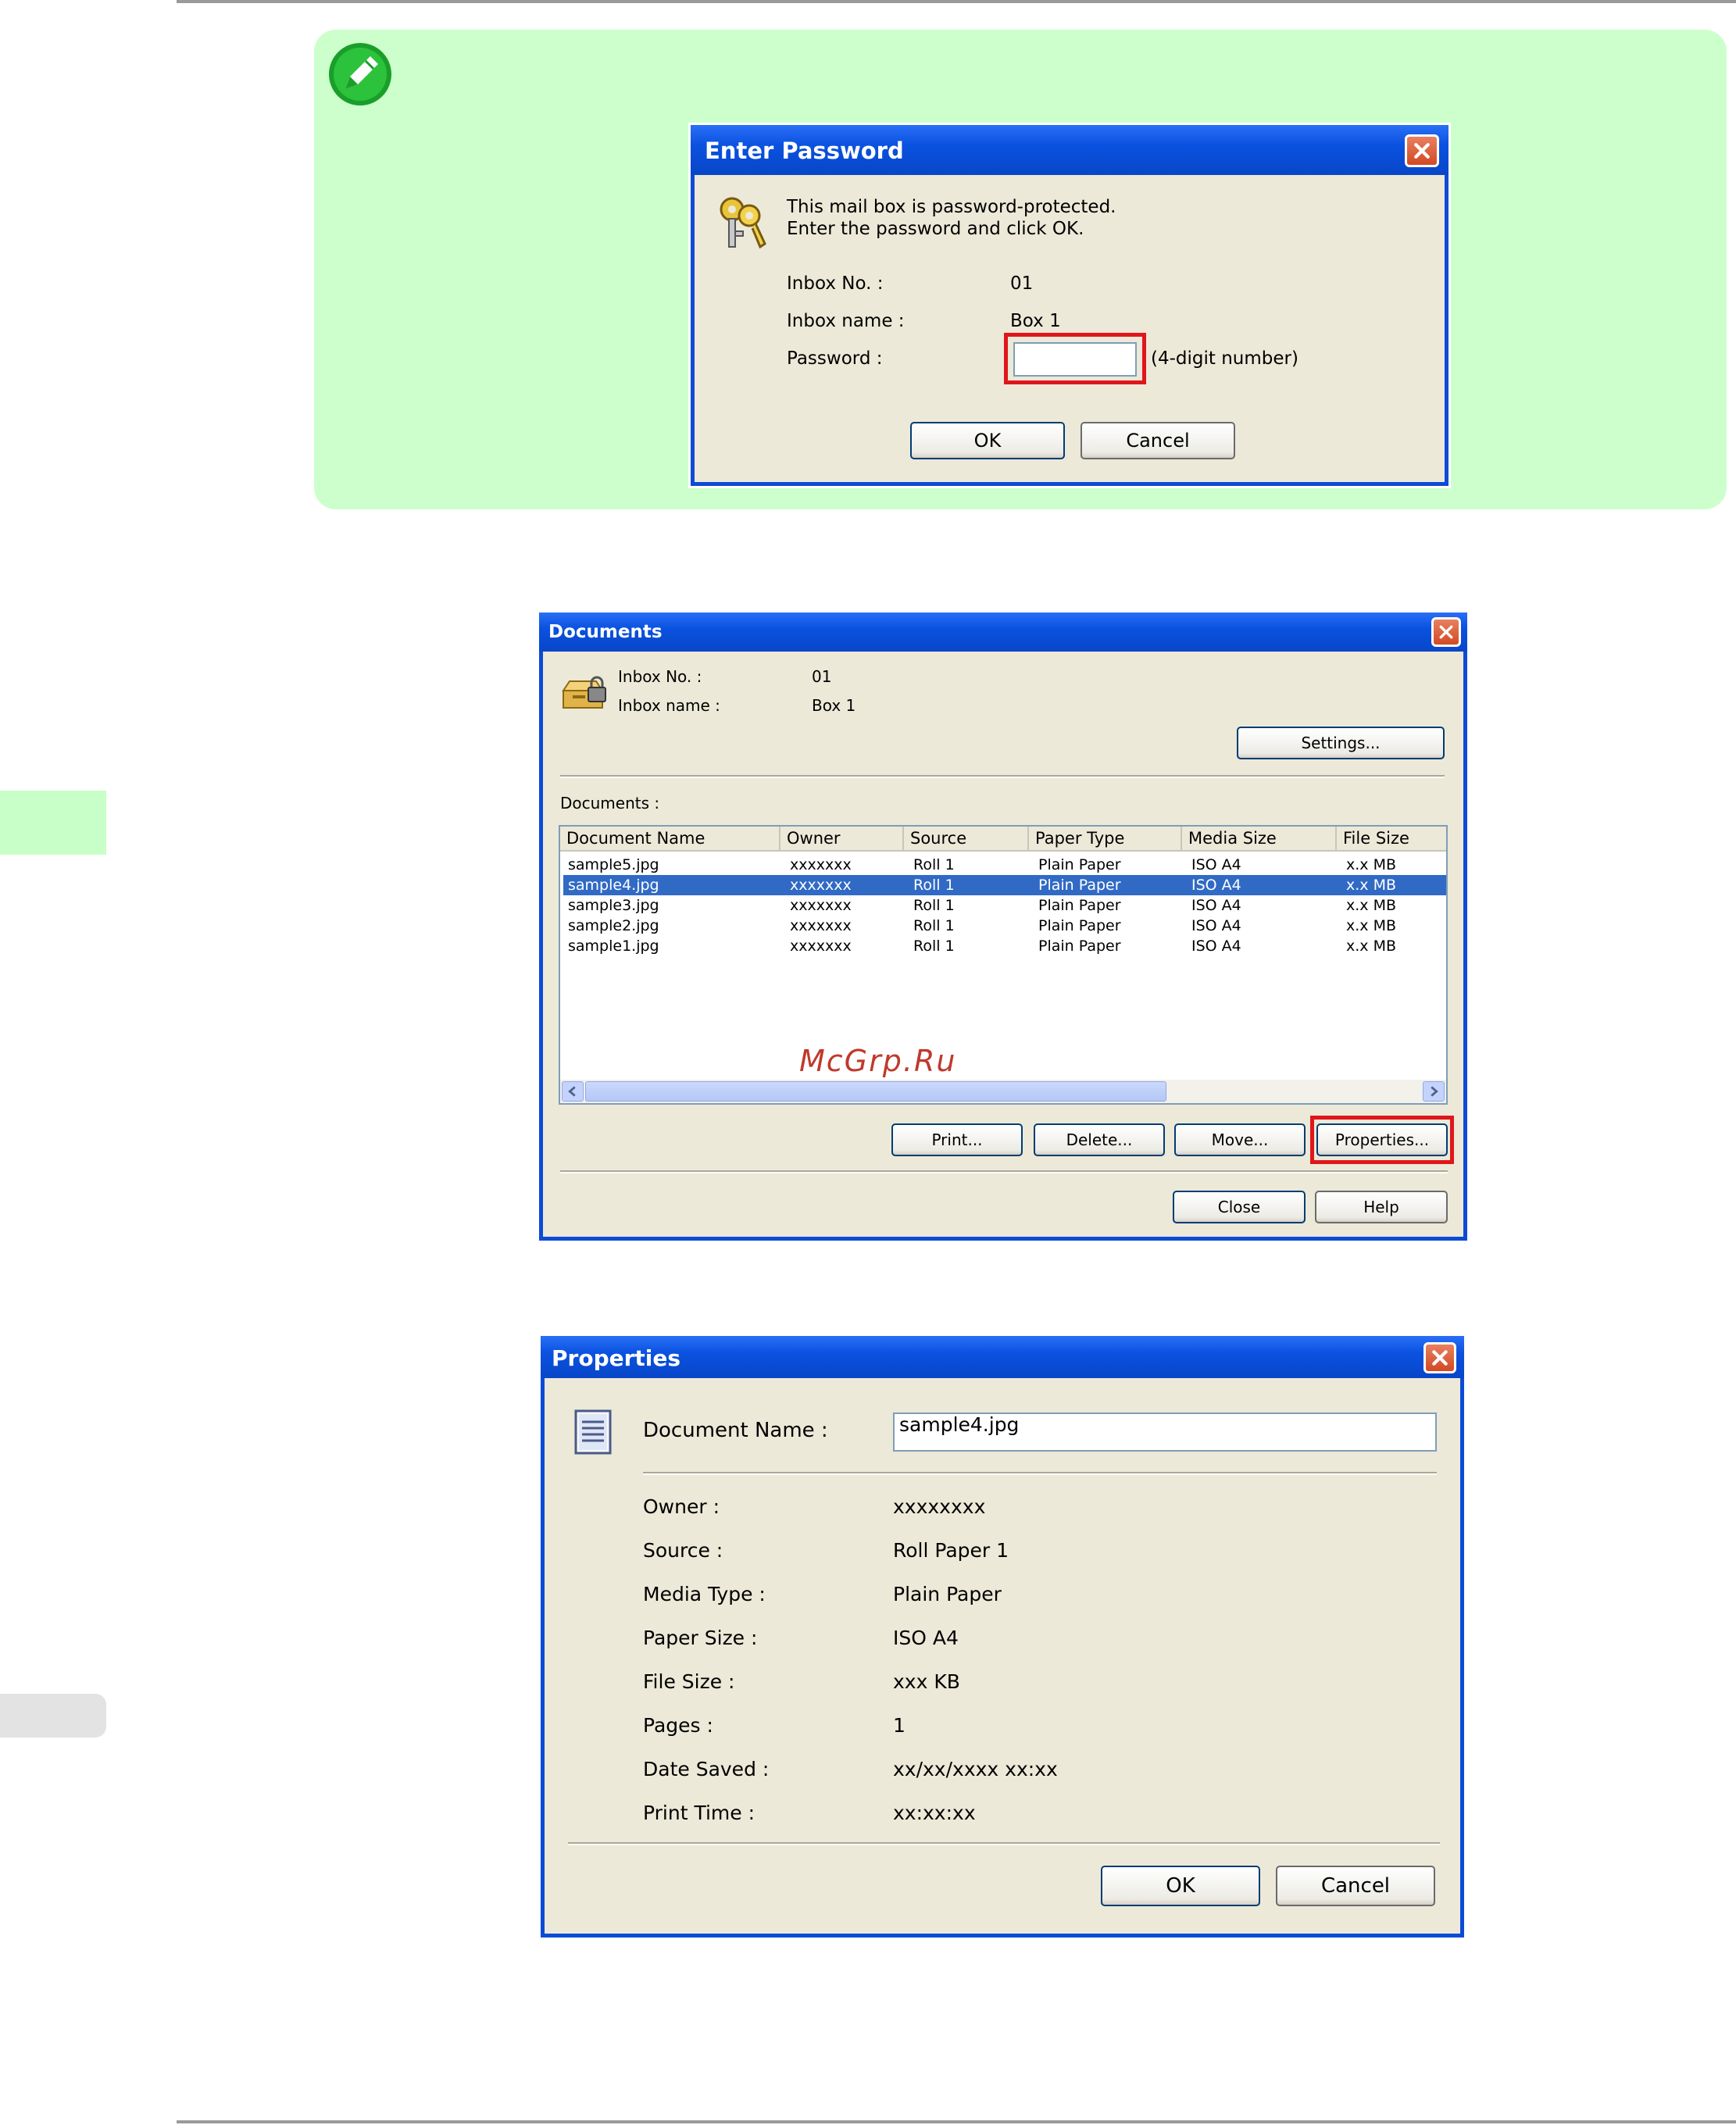 This screenshot has height=2125, width=1736. What do you see at coordinates (53, 1716) in the screenshot?
I see `page-tab` at bounding box center [53, 1716].